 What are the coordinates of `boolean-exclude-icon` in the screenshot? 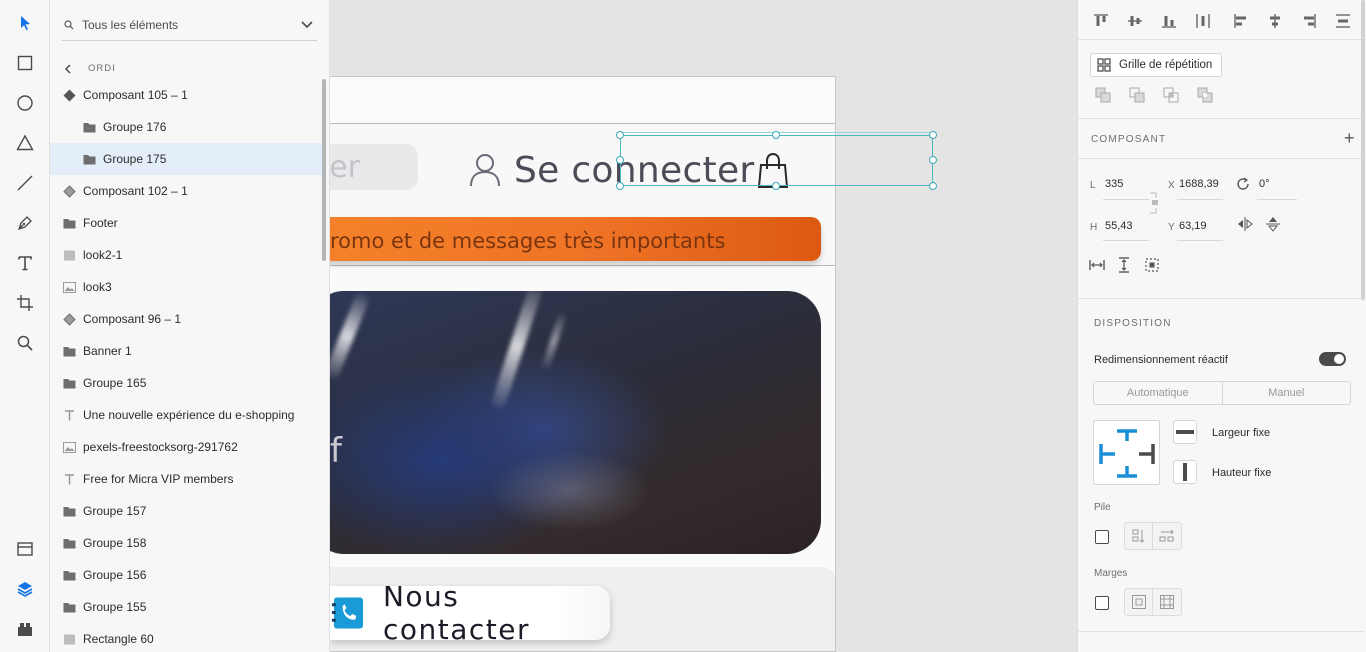 It's located at (1205, 95).